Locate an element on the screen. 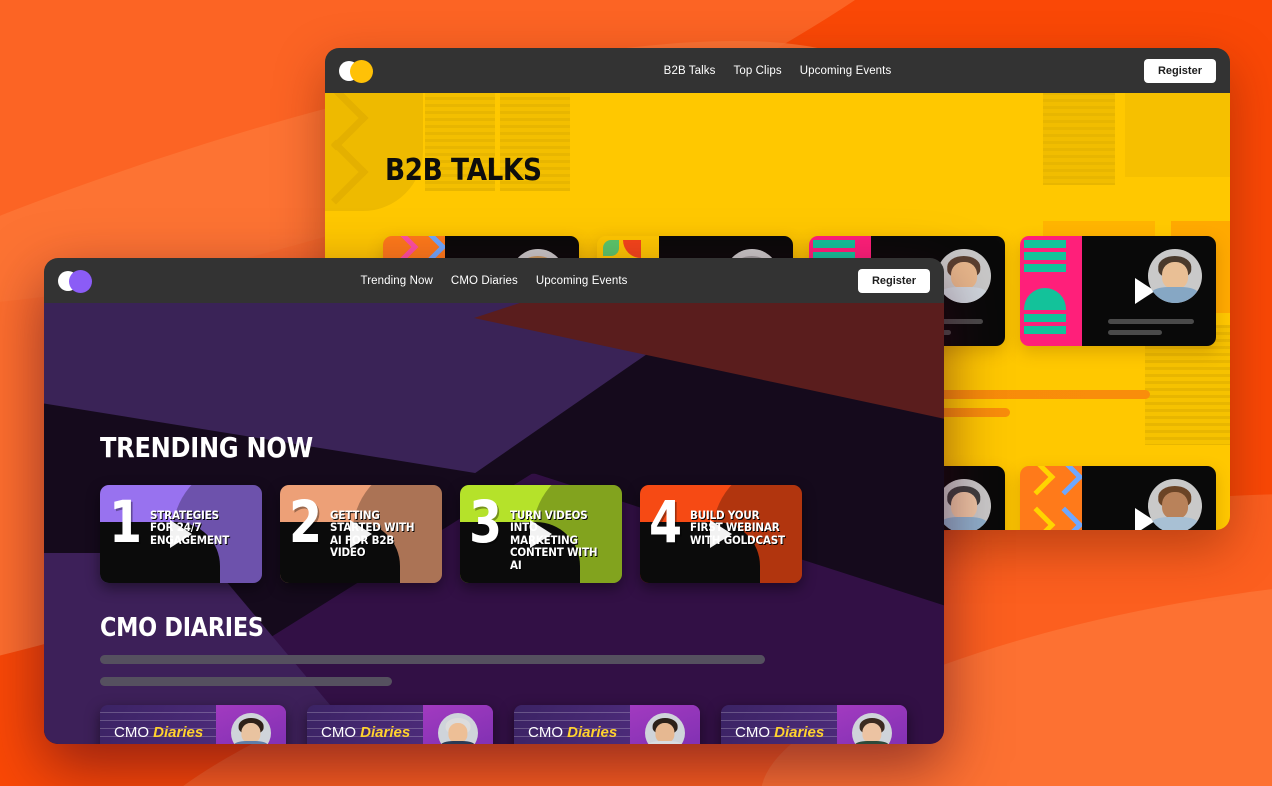 This screenshot has width=1272, height=786. trending-card: 4 BUILD YOUR FIRST WEBINAR WITH GOLDCAST is located at coordinates (721, 534).